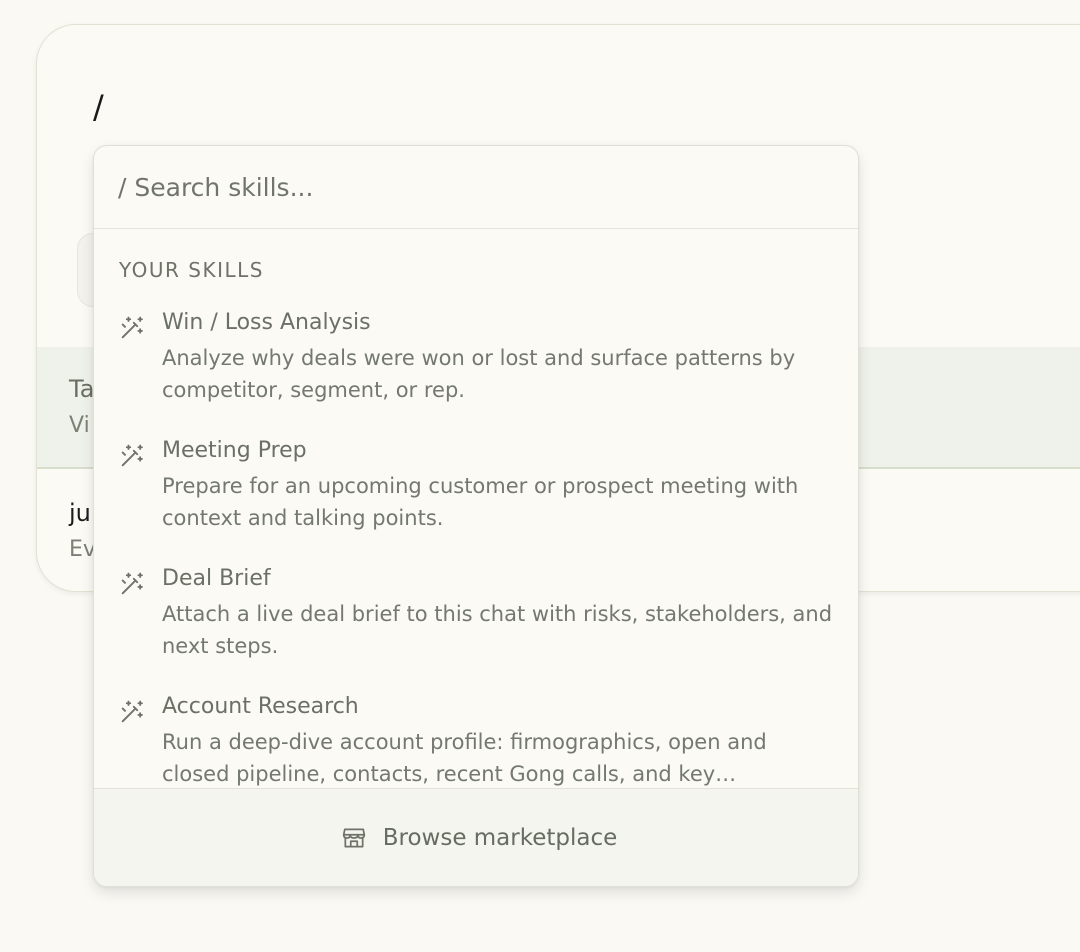 The width and height of the screenshot is (1080, 952). Describe the element at coordinates (468, 187) in the screenshot. I see `skills-search-input` at that location.